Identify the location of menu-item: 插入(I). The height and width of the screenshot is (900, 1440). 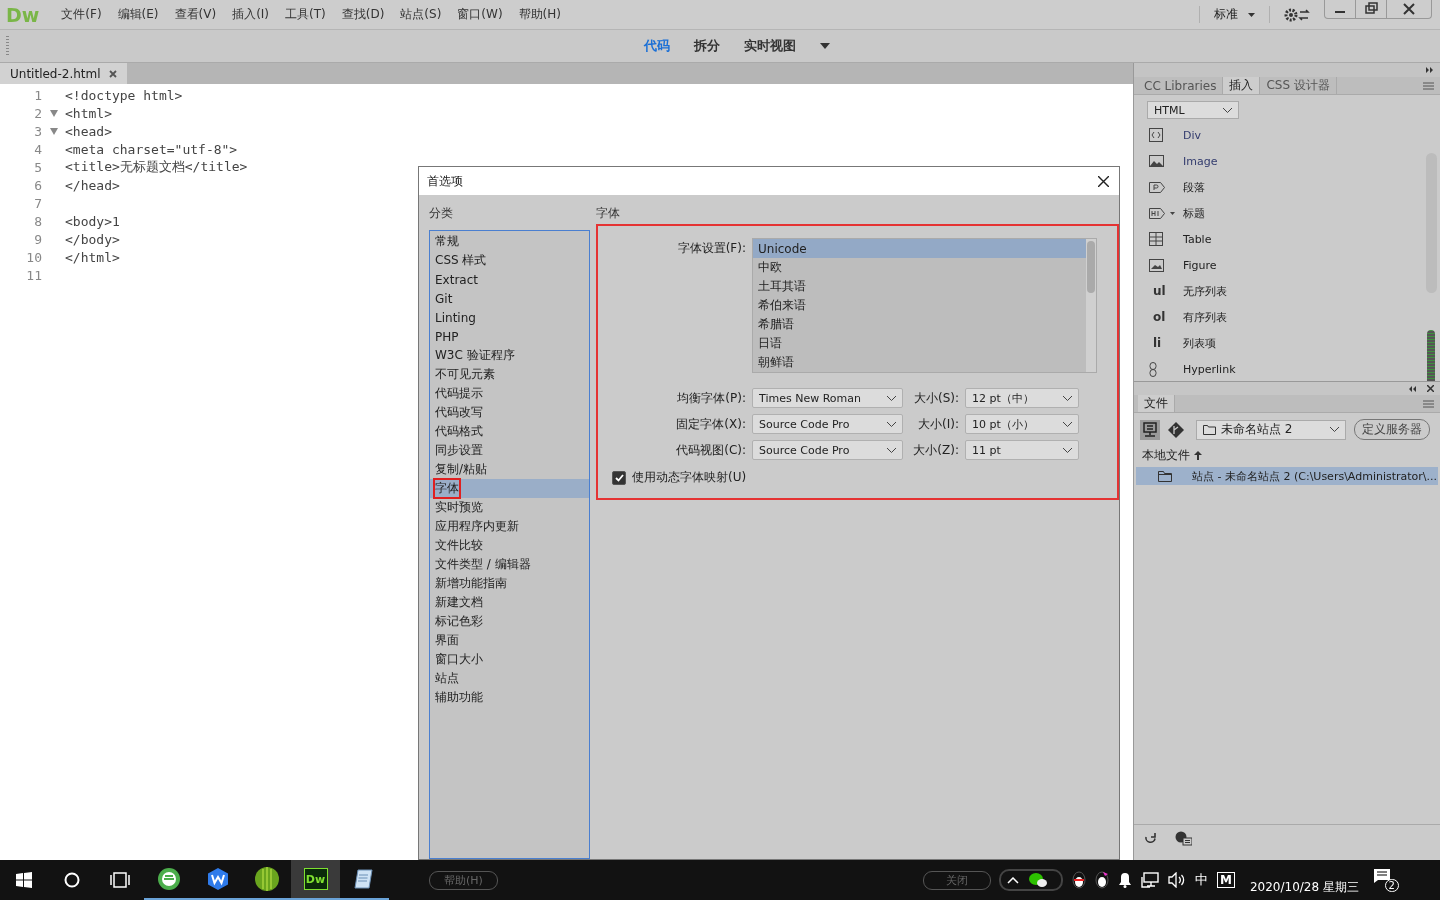
(251, 14).